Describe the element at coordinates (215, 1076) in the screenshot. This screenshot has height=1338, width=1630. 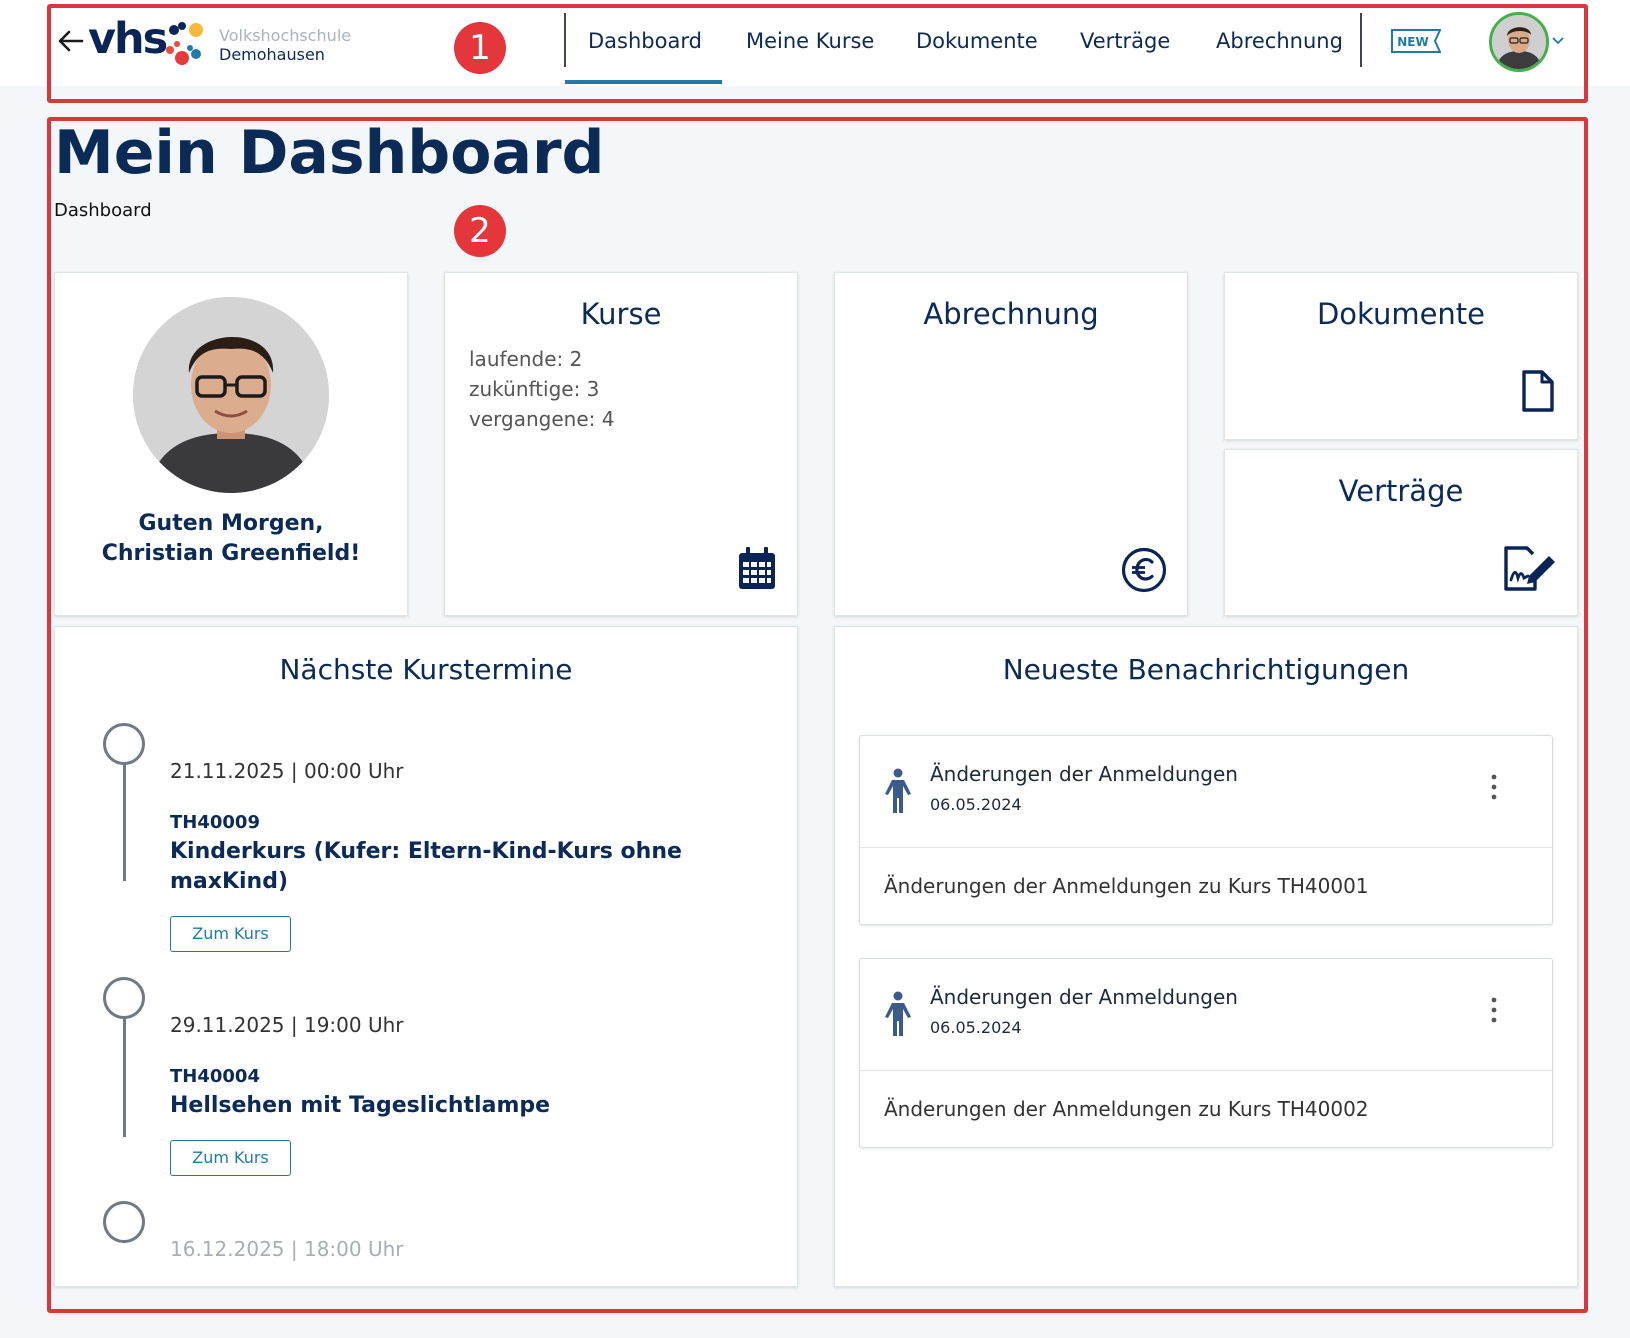
I see `termin-course-code: TH40004` at that location.